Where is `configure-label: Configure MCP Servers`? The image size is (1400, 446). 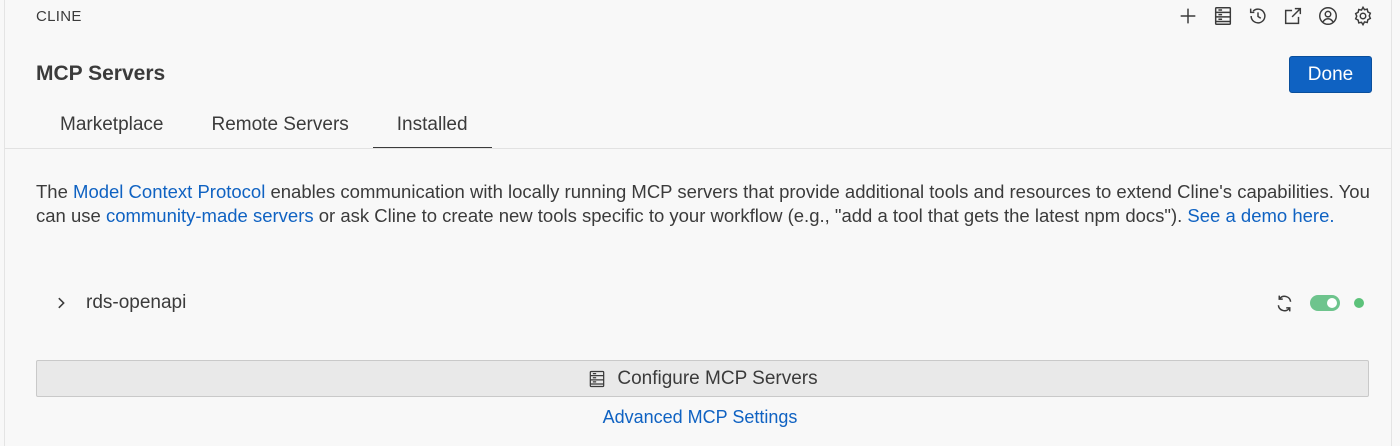 configure-label: Configure MCP Servers is located at coordinates (717, 378).